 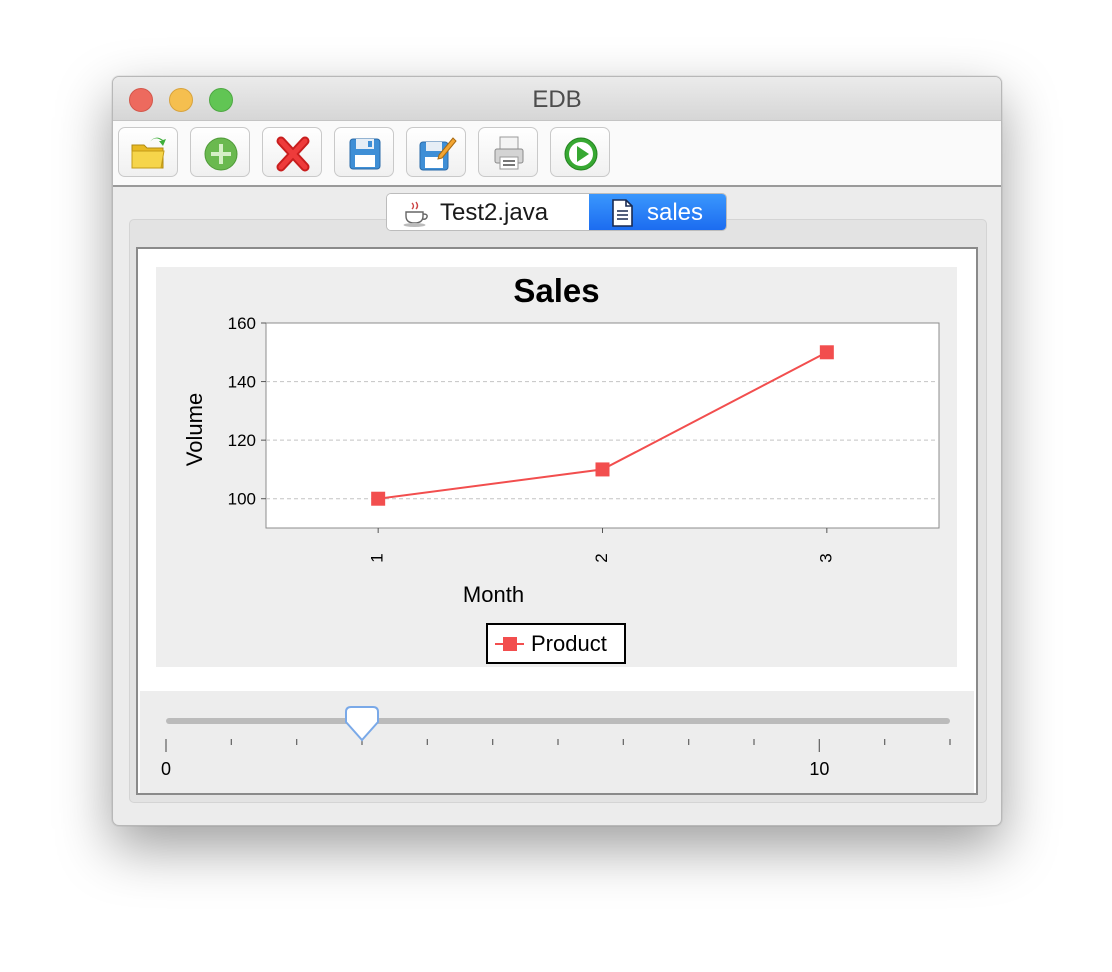 I want to click on x-tick-label: 1, so click(x=377, y=557).